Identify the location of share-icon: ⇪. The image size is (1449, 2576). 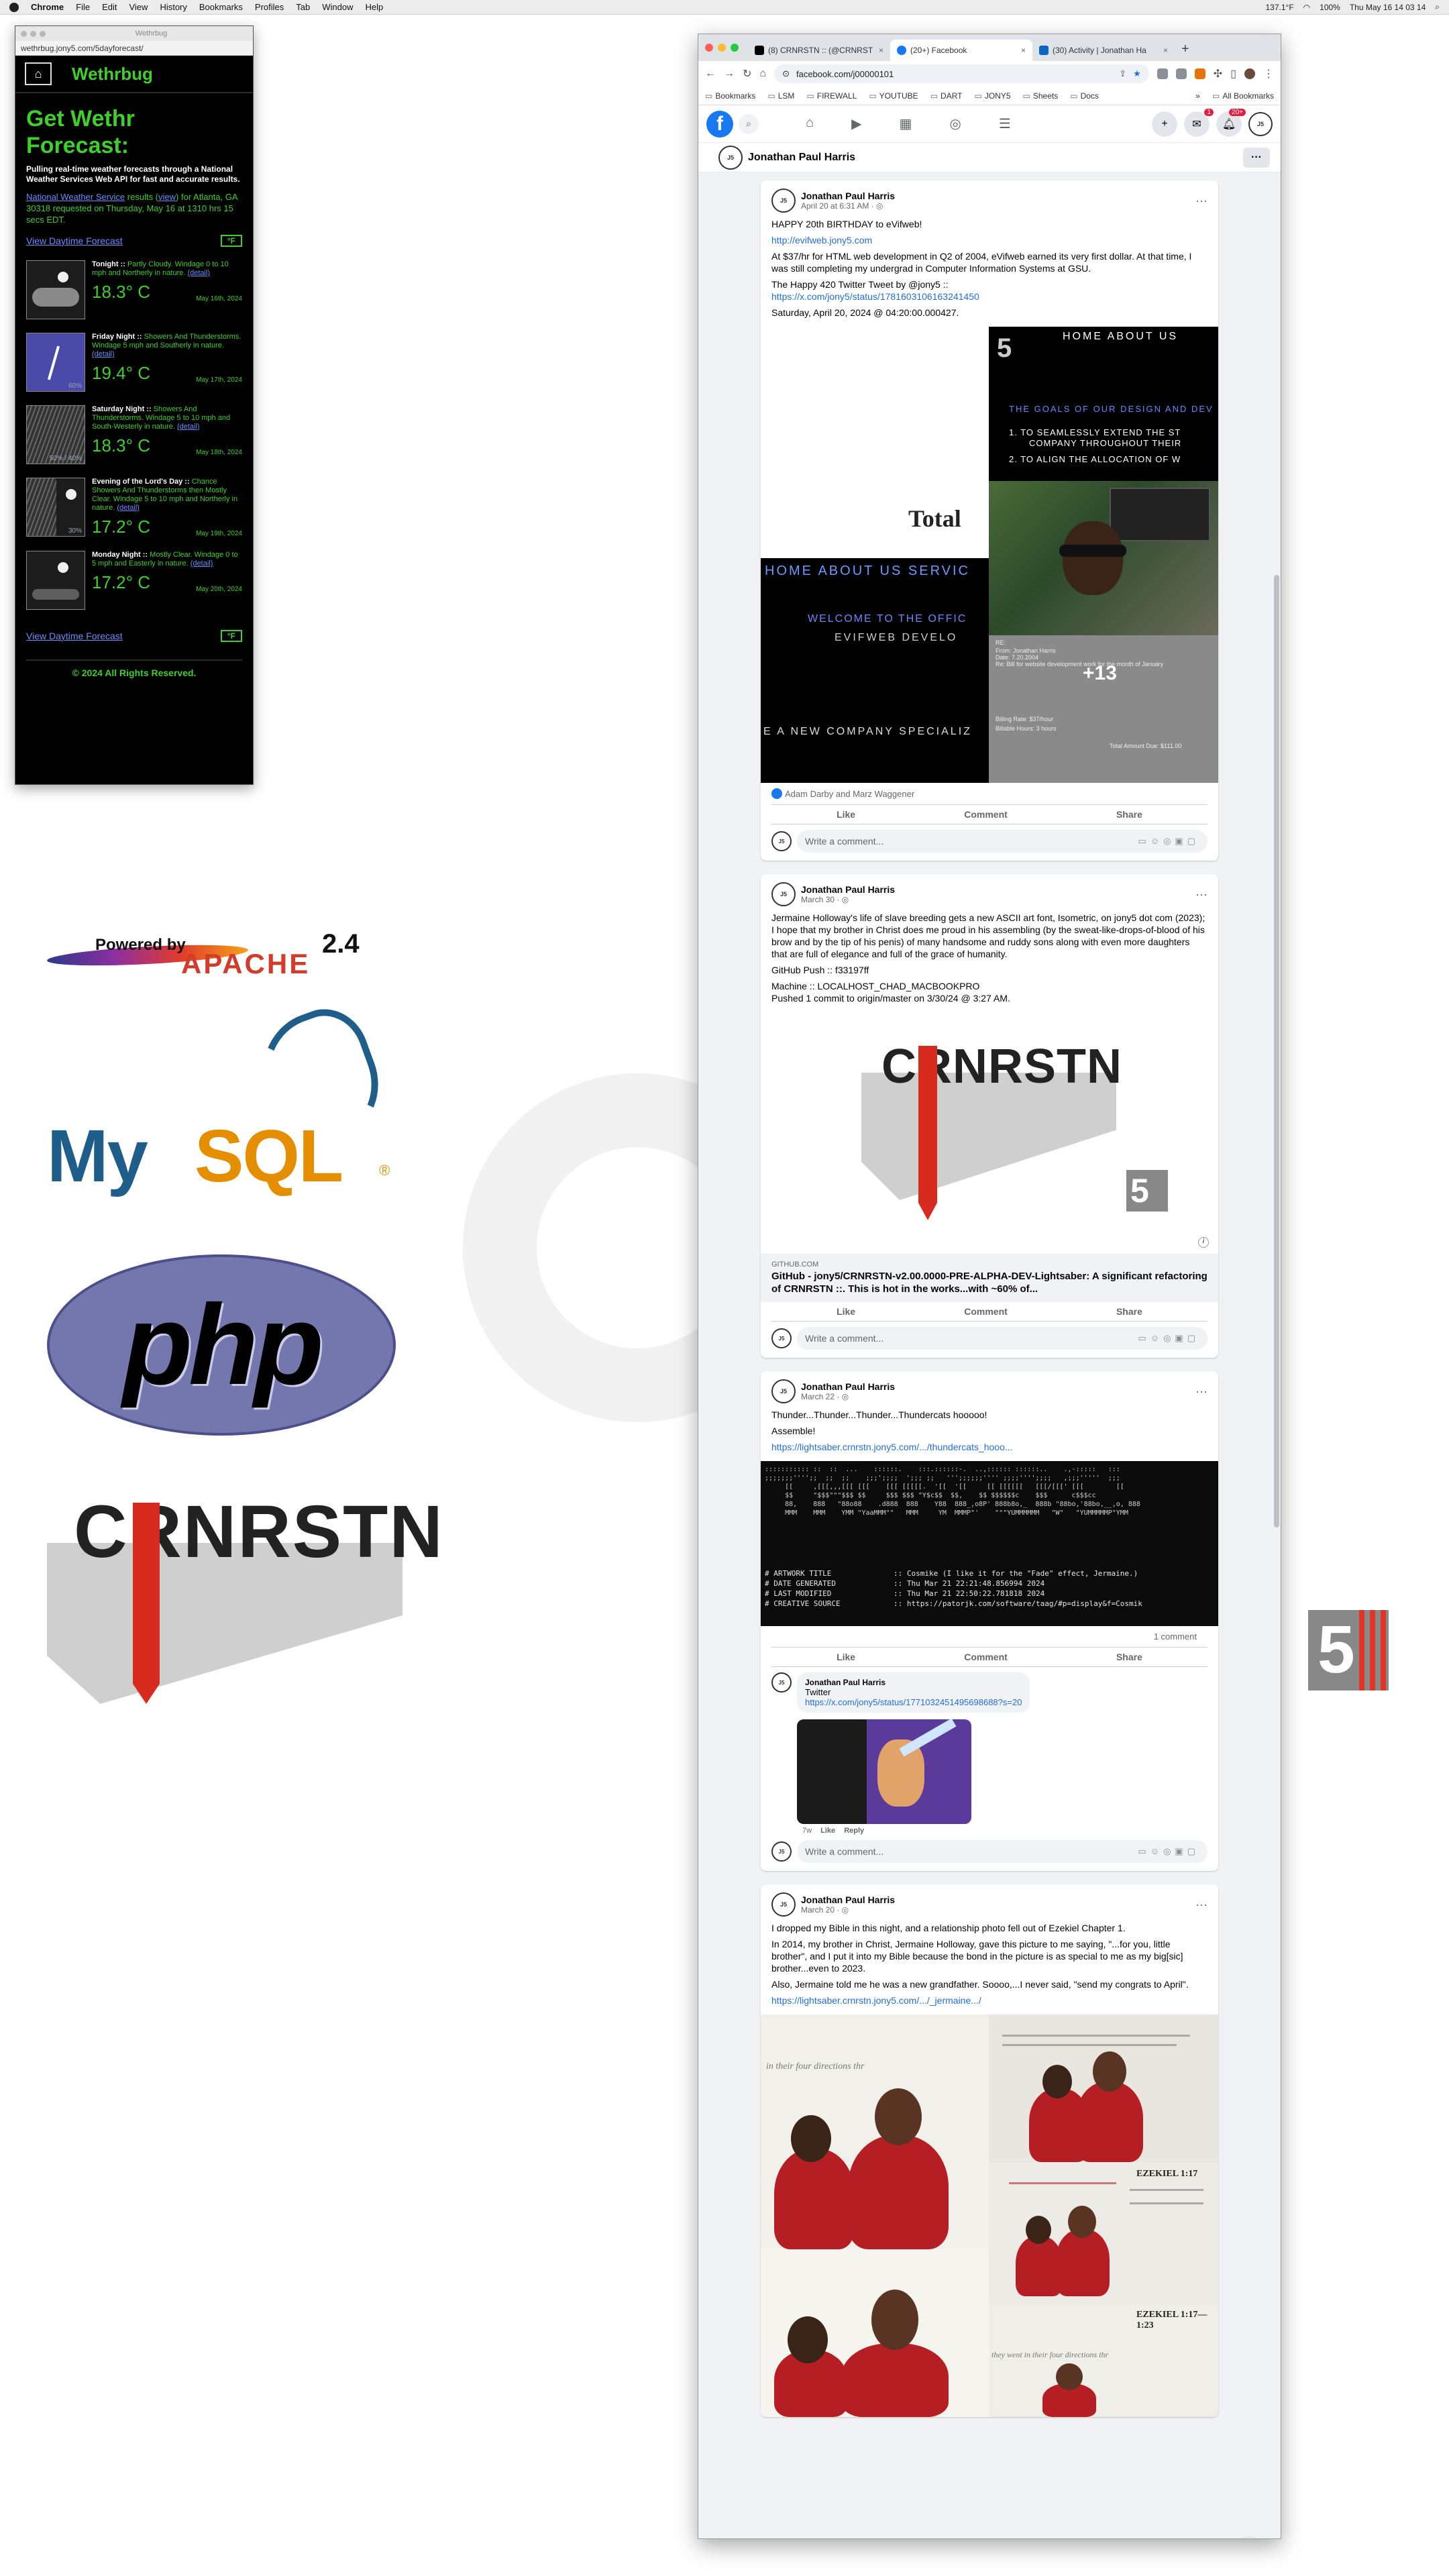
(1122, 73).